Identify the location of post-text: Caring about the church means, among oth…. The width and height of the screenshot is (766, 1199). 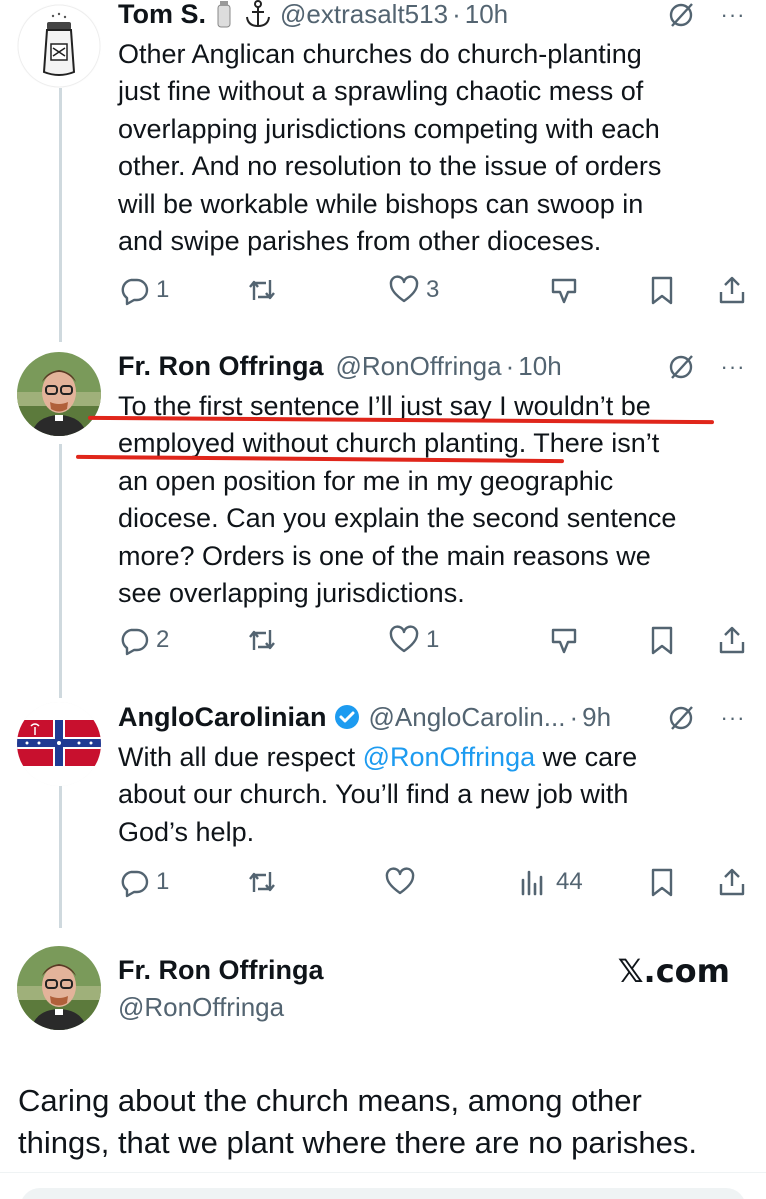
(357, 1121).